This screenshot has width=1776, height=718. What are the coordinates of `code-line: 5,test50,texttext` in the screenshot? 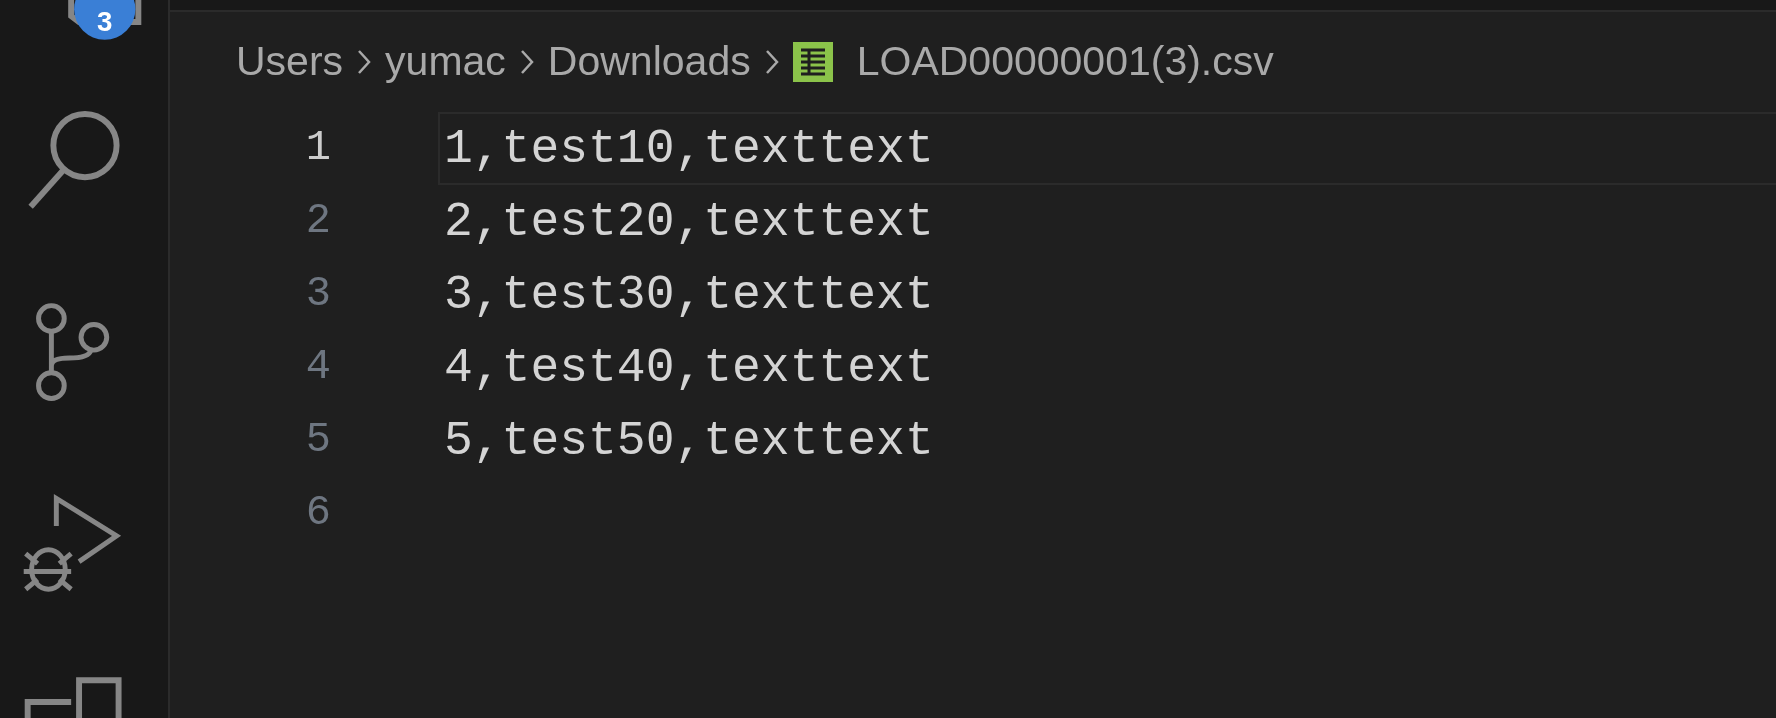 It's located at (689, 441).